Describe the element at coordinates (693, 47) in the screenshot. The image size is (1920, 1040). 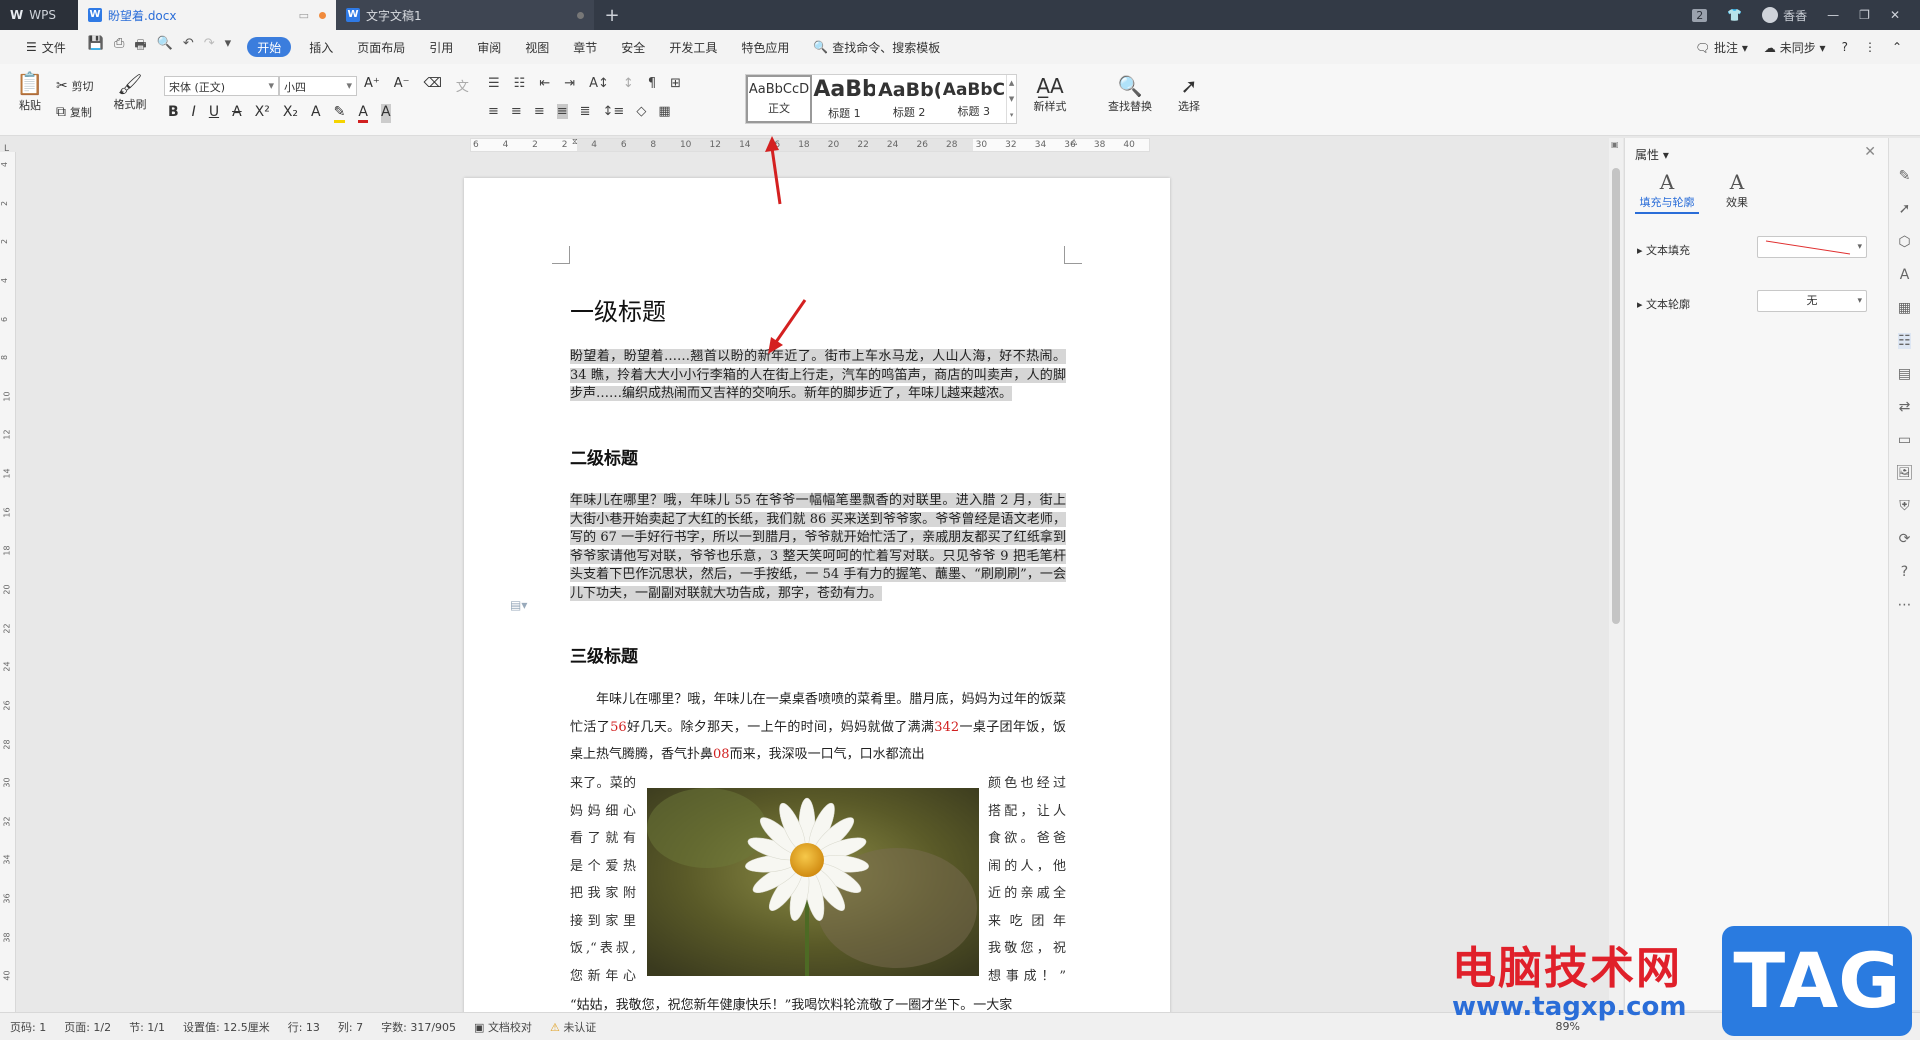
I see `tab-developer: 开发工具` at that location.